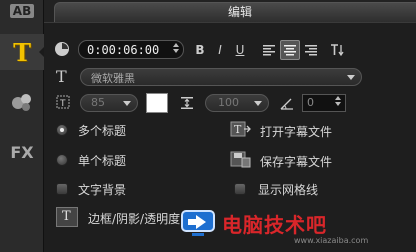  Describe the element at coordinates (62, 160) in the screenshot. I see `single-title-radio` at that location.